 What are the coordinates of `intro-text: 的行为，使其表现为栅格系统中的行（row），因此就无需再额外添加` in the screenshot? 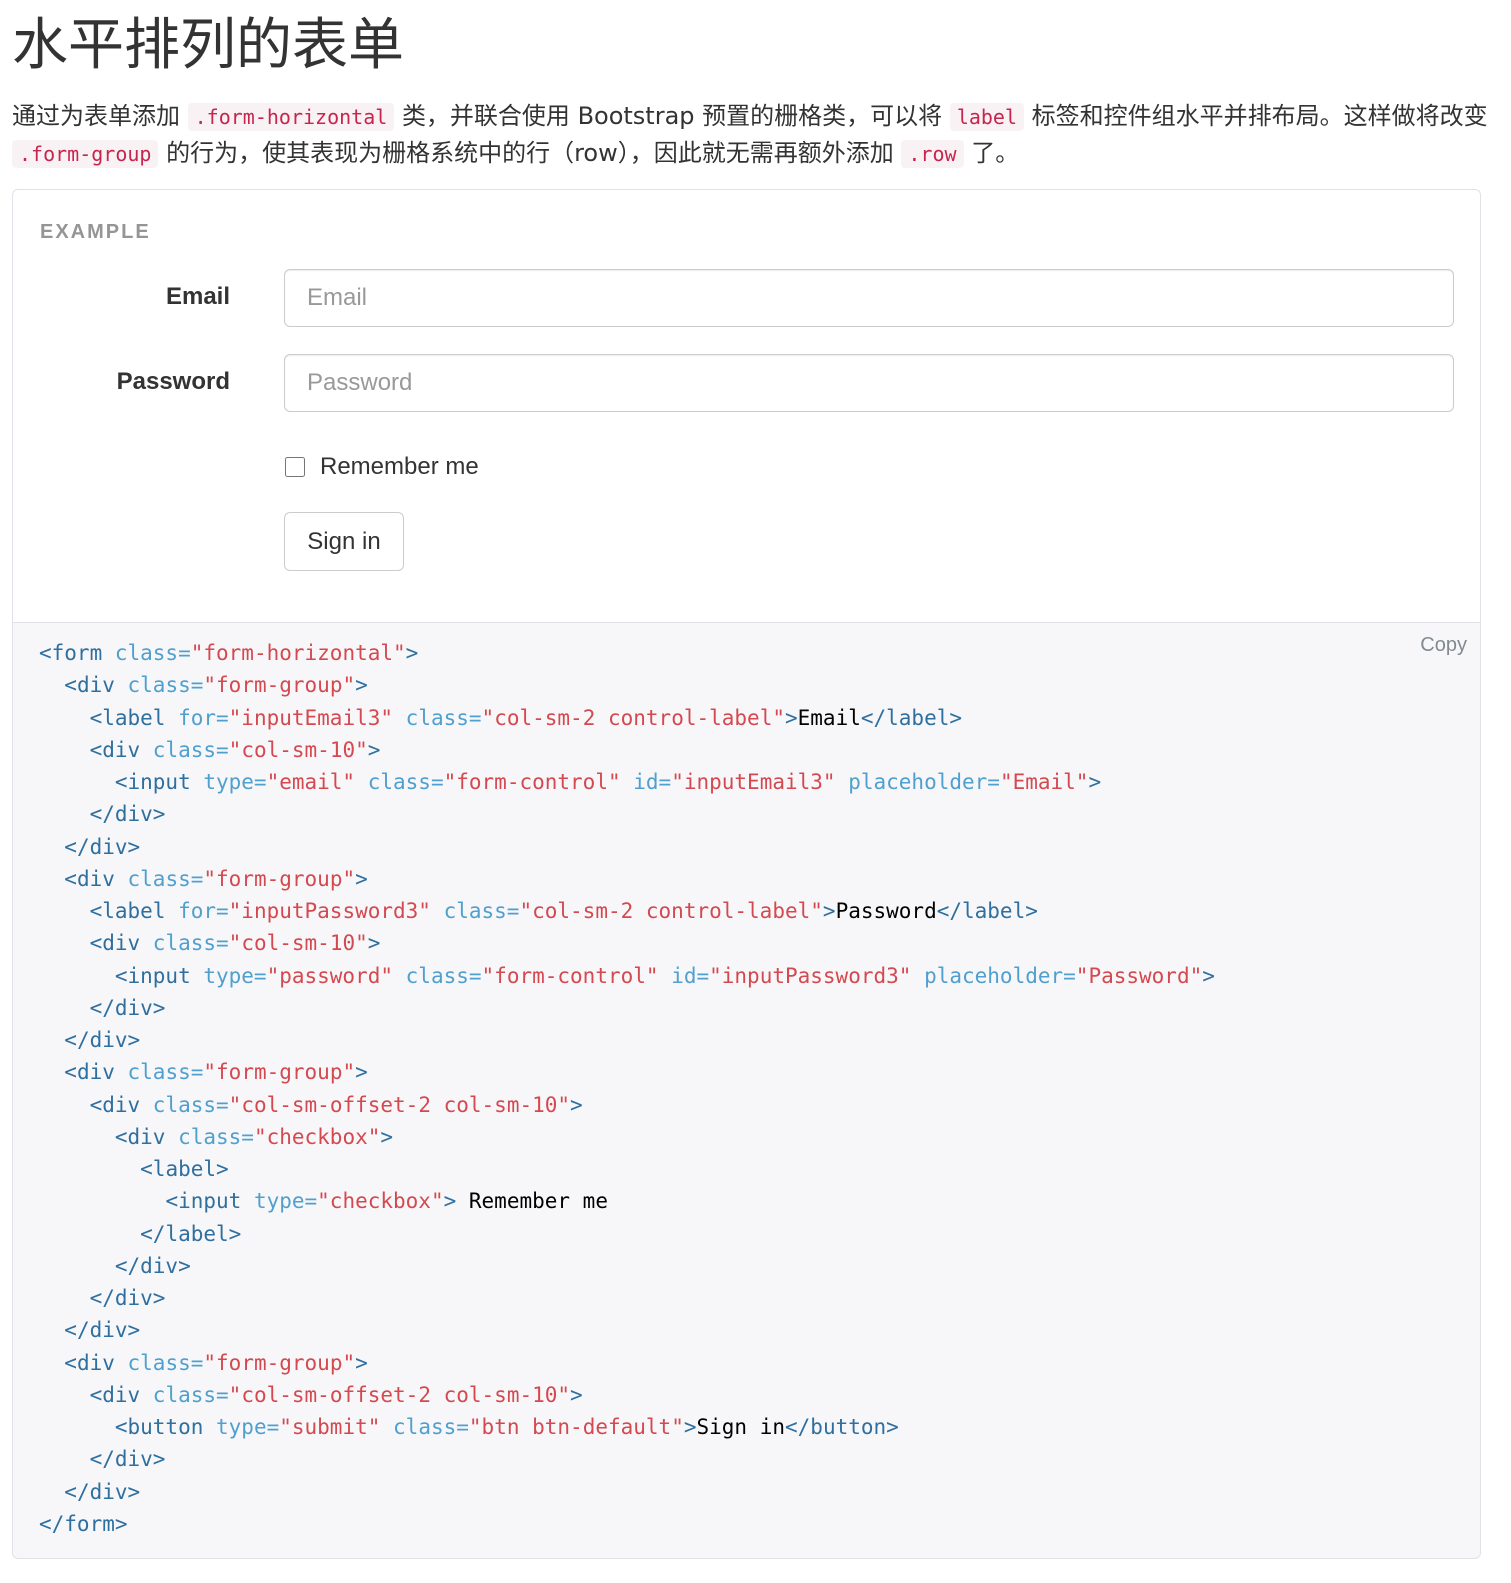 It's located at (530, 153).